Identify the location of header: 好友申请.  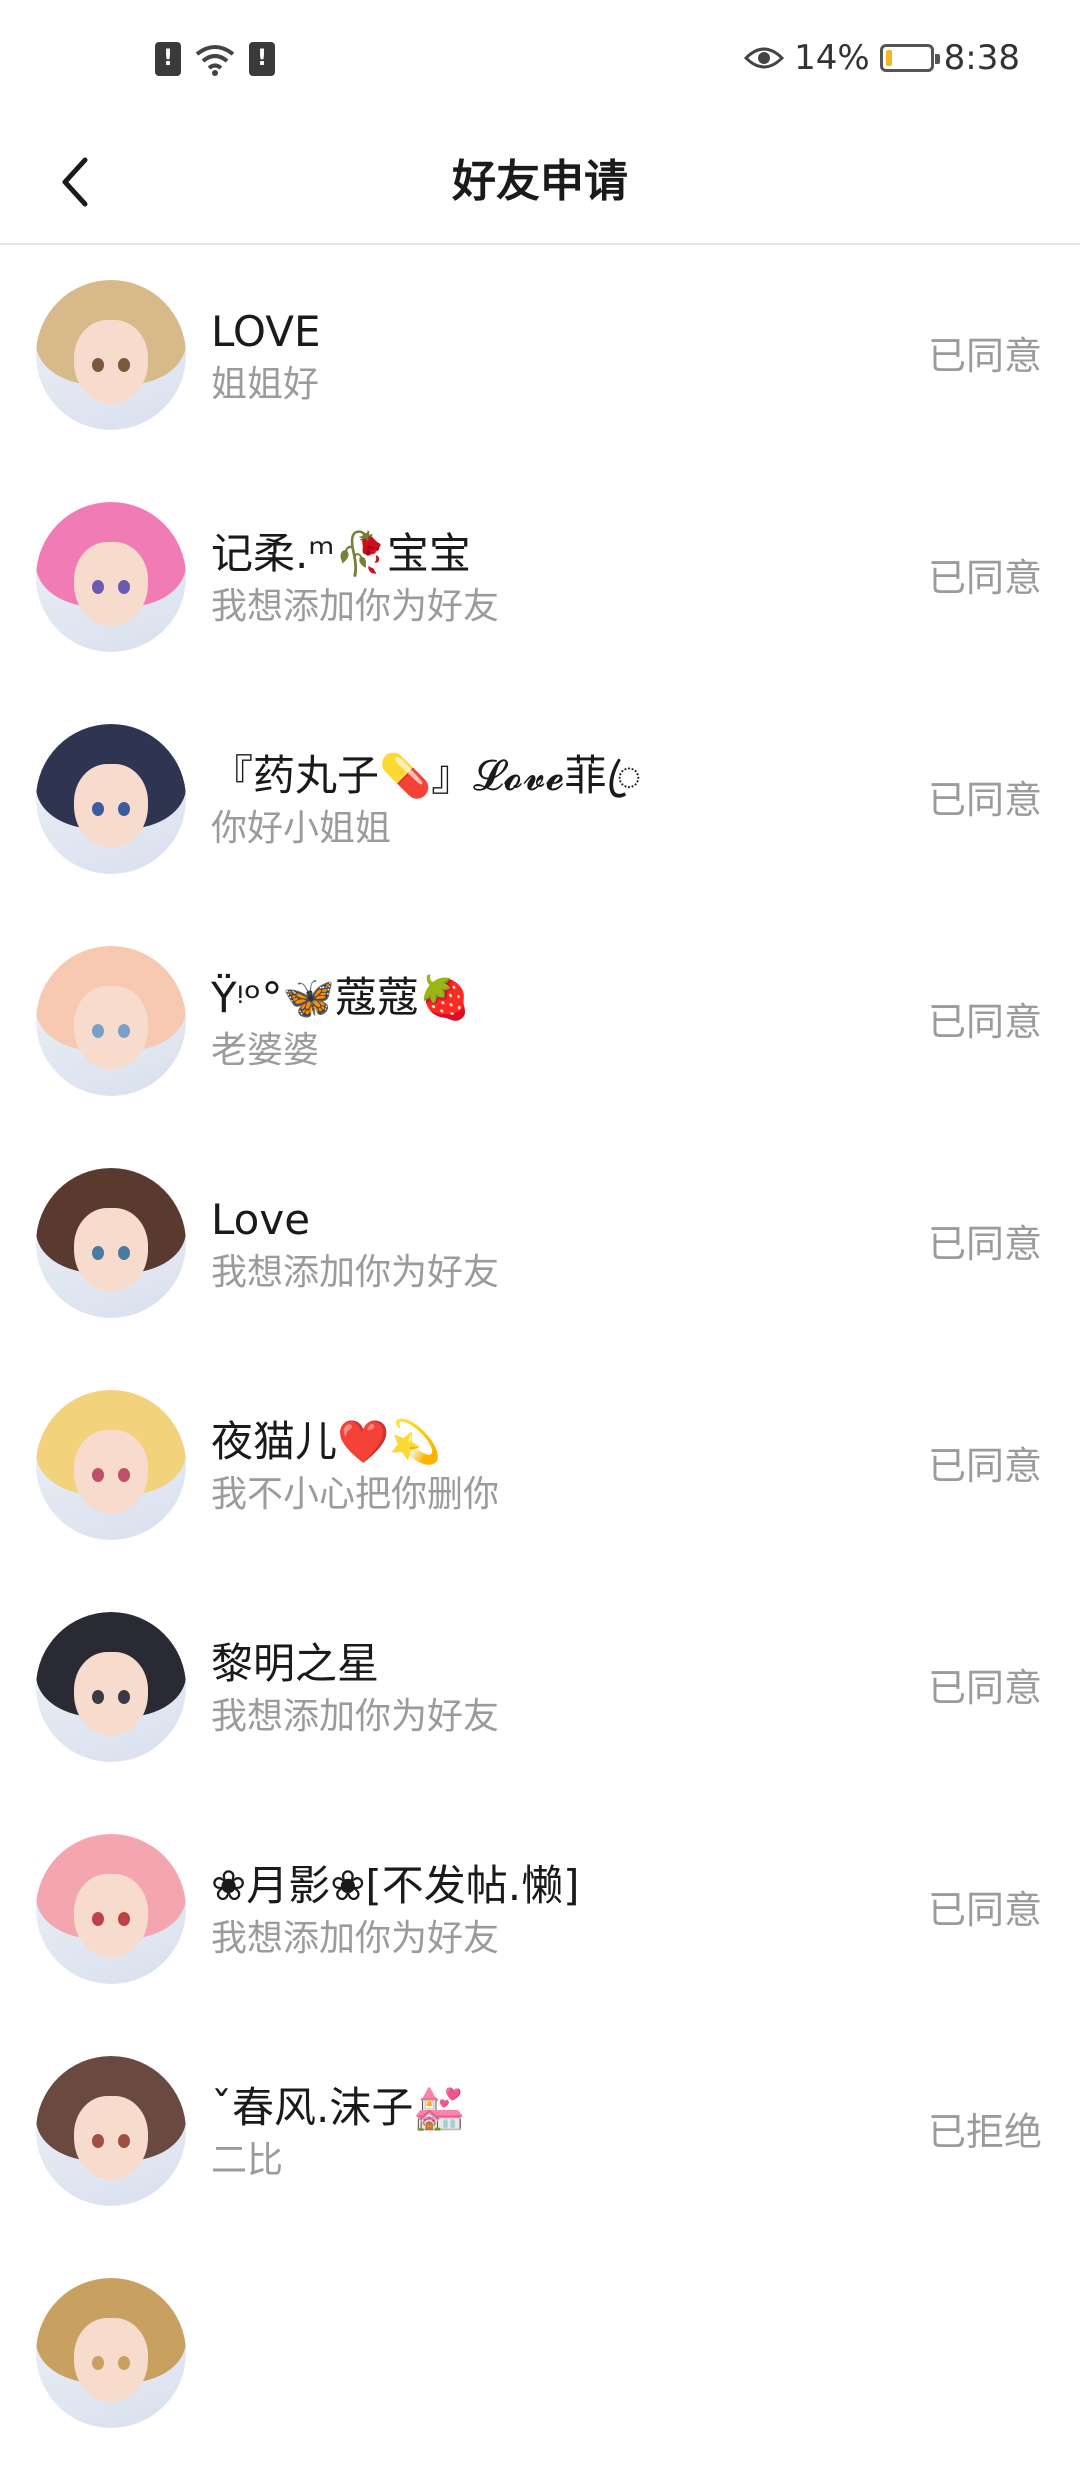
(540, 185).